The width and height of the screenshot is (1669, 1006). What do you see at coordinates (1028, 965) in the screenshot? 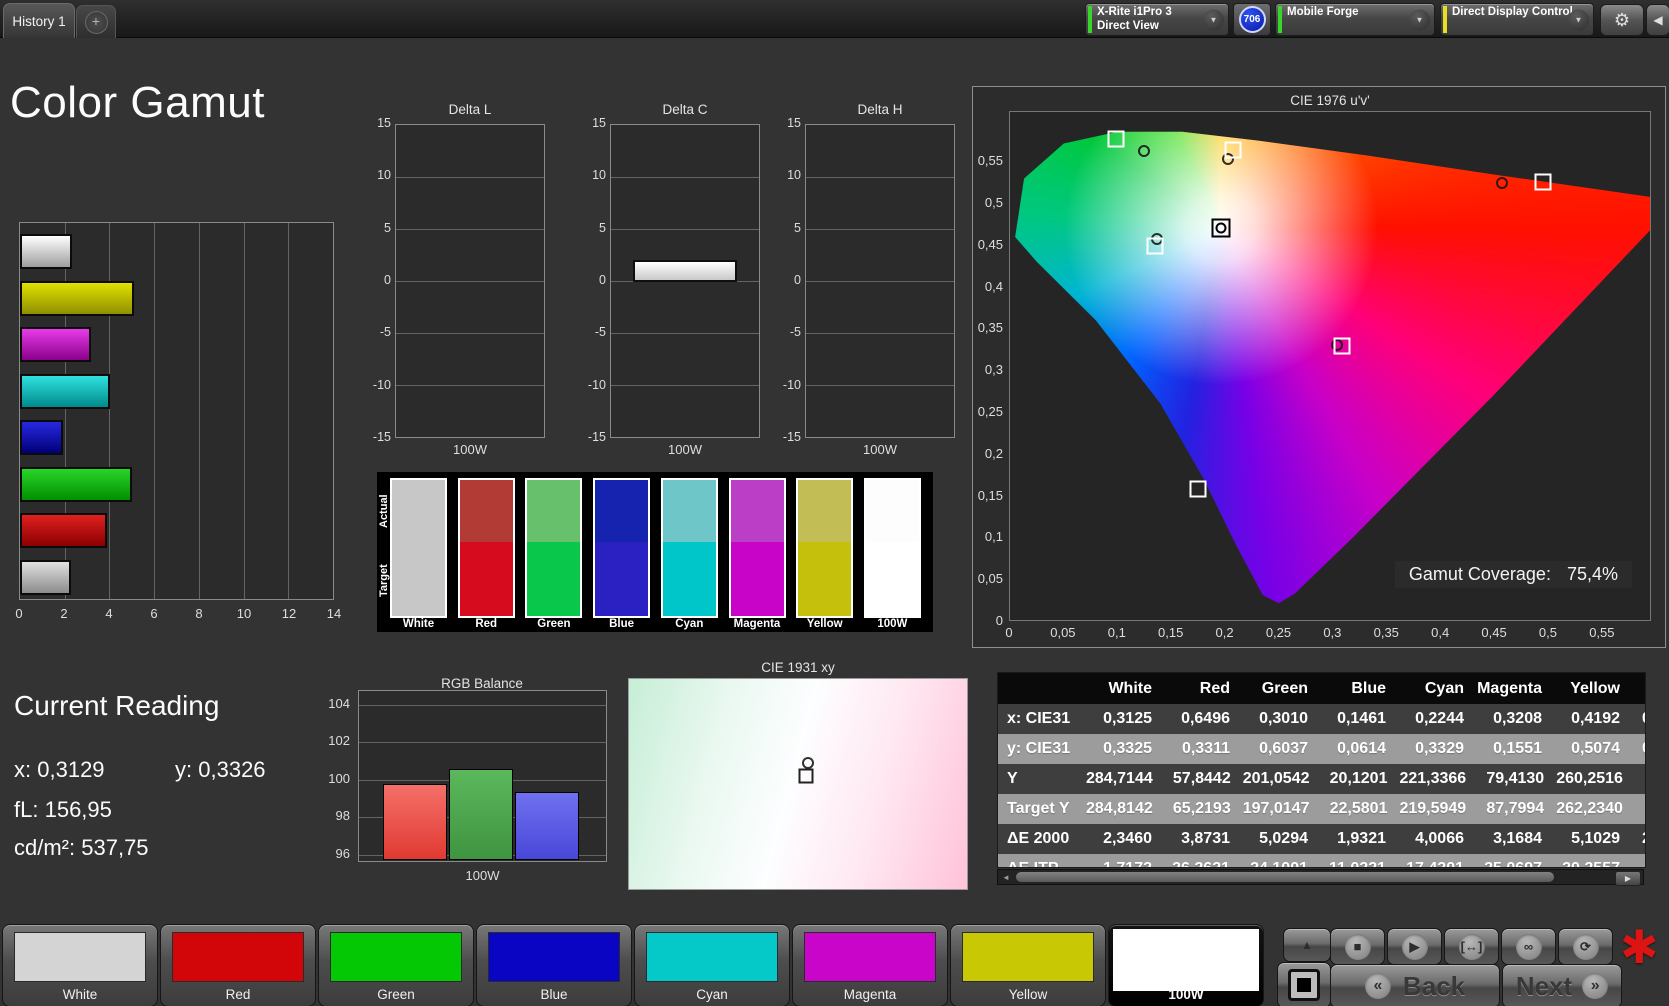
I see `pattern-button-yellow: Yellow` at bounding box center [1028, 965].